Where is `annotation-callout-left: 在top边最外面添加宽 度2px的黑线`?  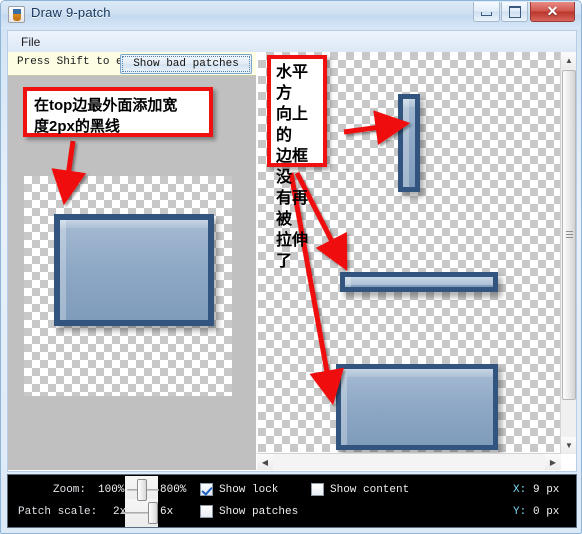 annotation-callout-left: 在top边最外面添加宽 度2px的黑线 is located at coordinates (118, 112).